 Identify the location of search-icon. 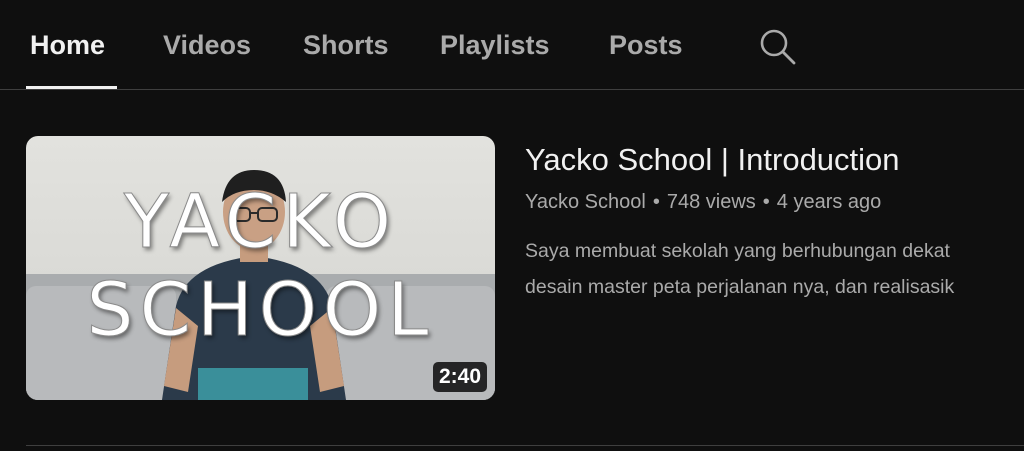
(778, 47).